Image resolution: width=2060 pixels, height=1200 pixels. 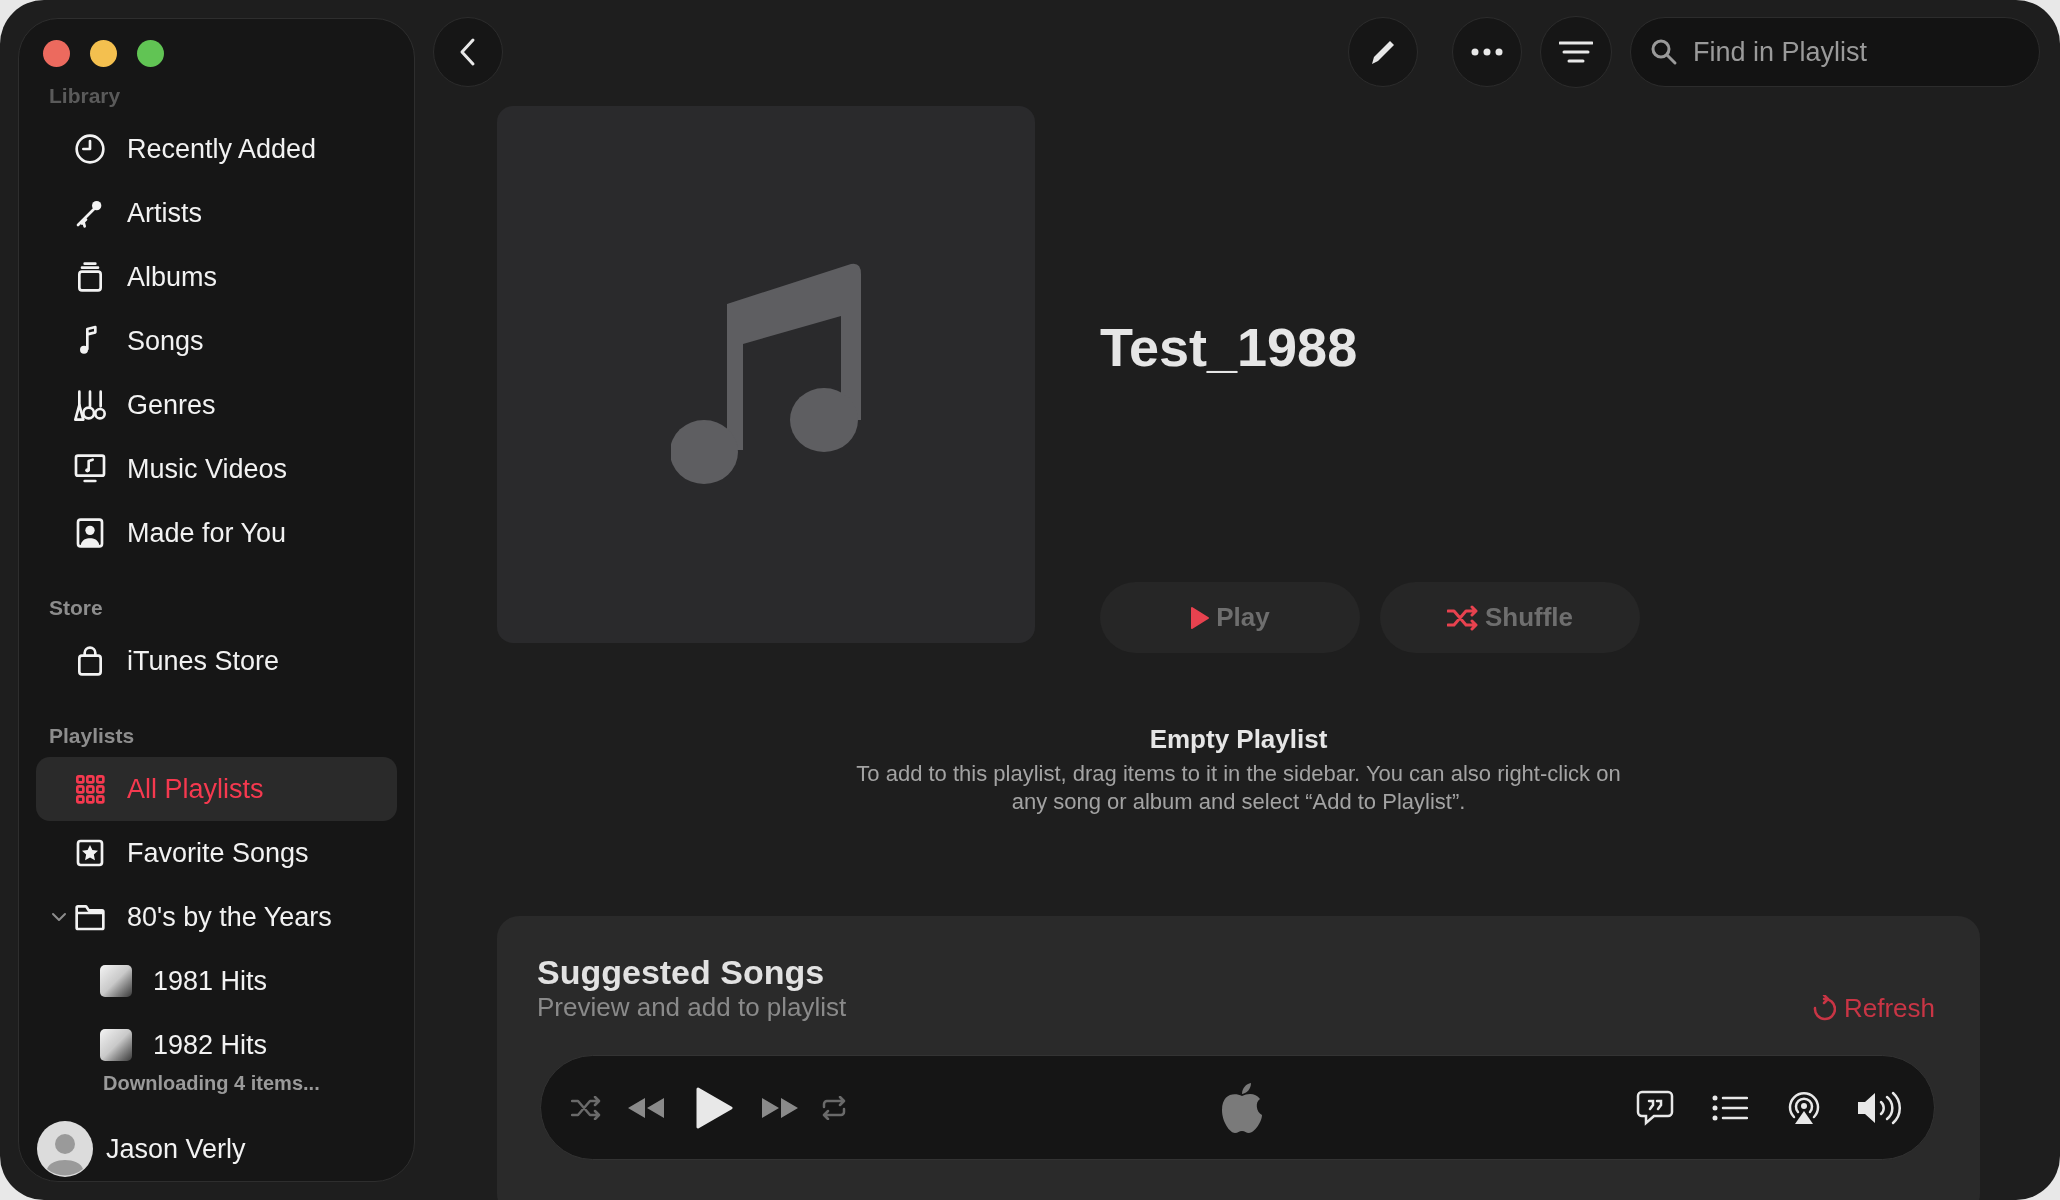 What do you see at coordinates (90, 853) in the screenshot?
I see `star-square-icon` at bounding box center [90, 853].